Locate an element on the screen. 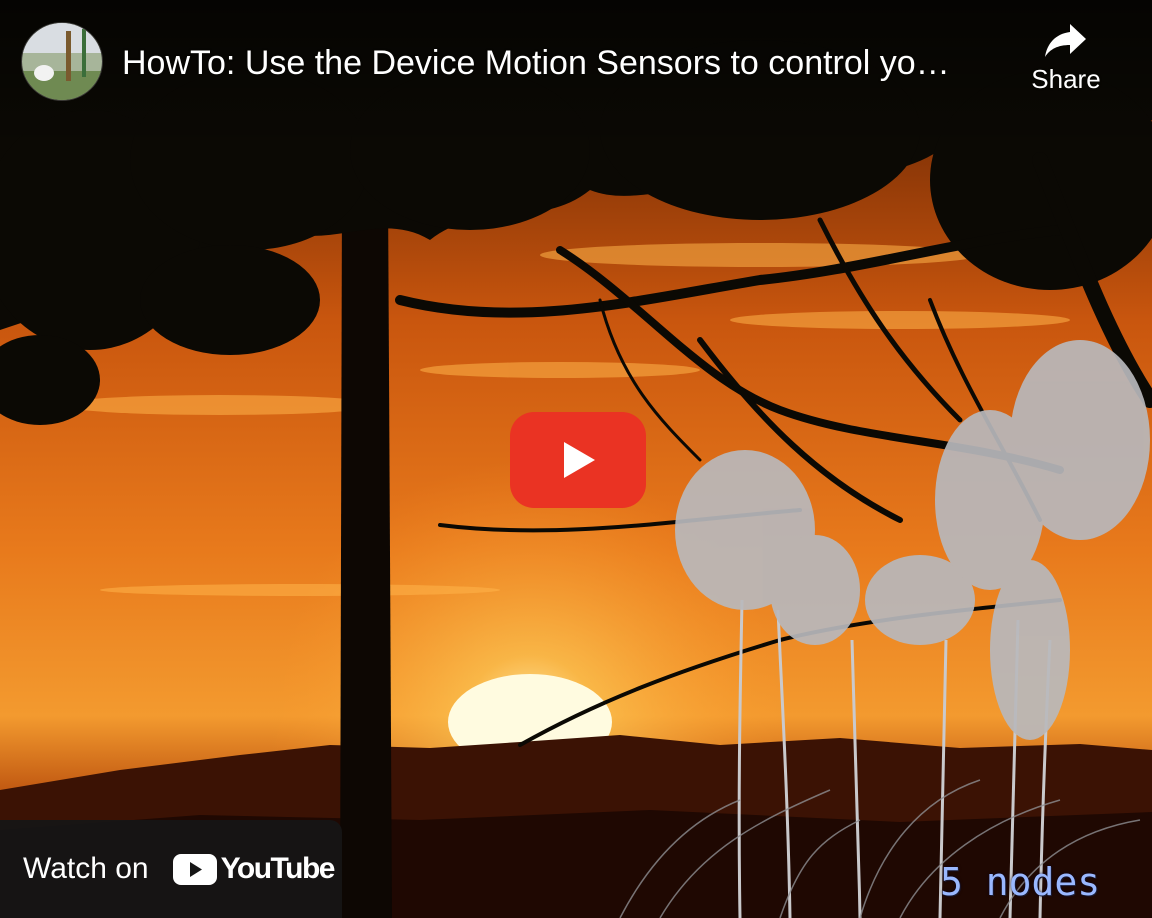 The width and height of the screenshot is (1152, 918). share-button: Share is located at coordinates (1066, 70).